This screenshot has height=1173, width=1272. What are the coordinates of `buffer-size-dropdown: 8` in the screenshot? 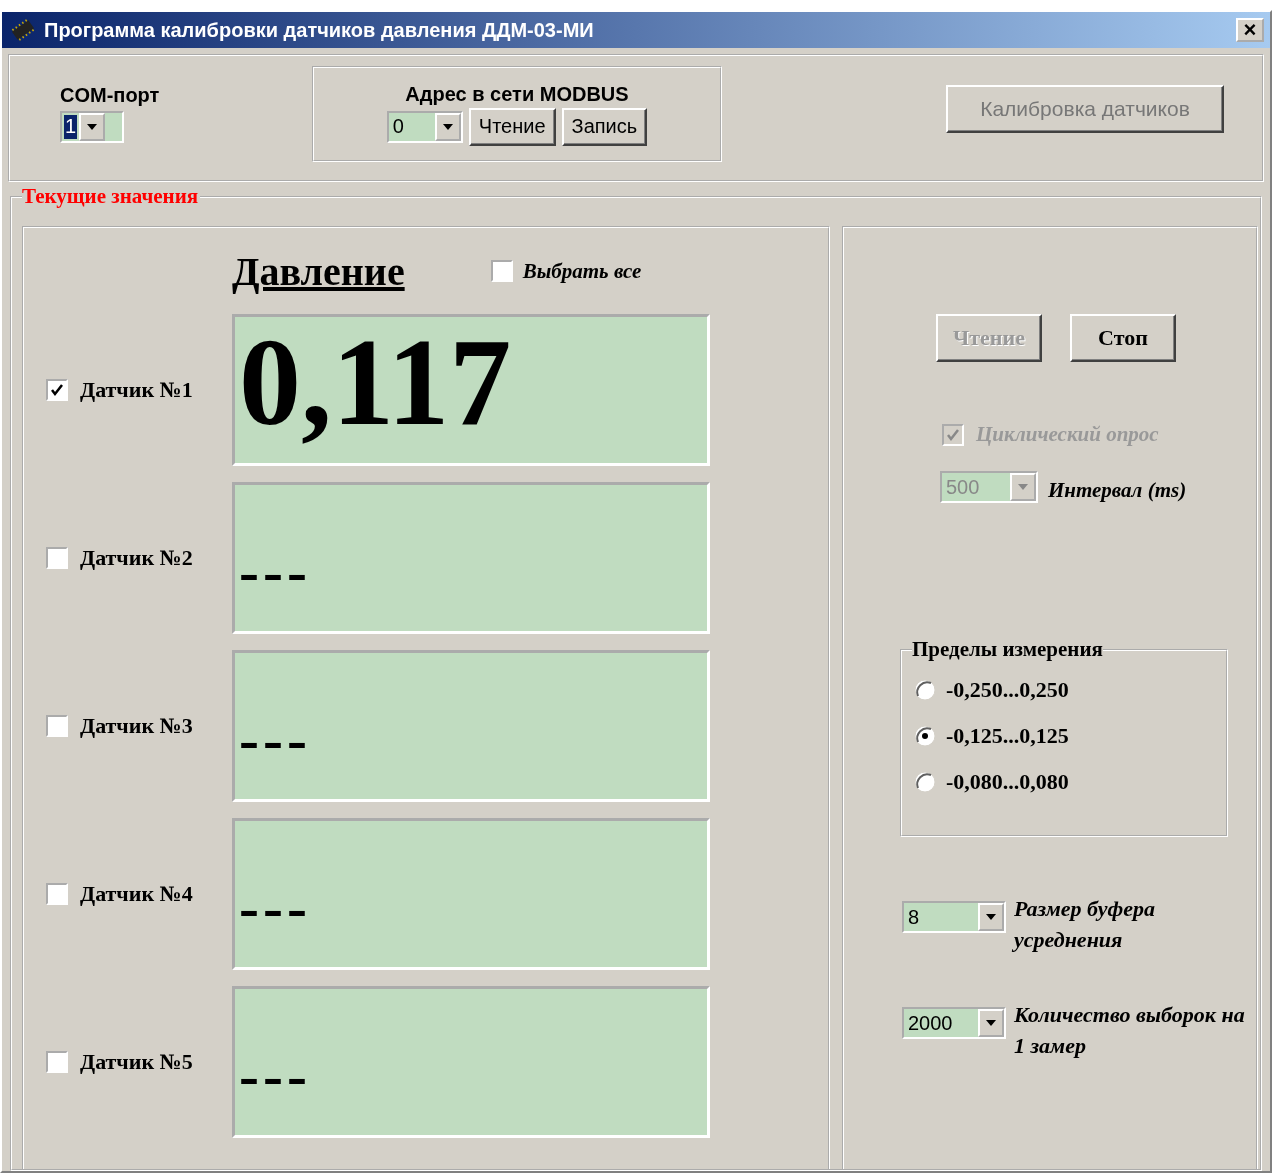 It's located at (954, 917).